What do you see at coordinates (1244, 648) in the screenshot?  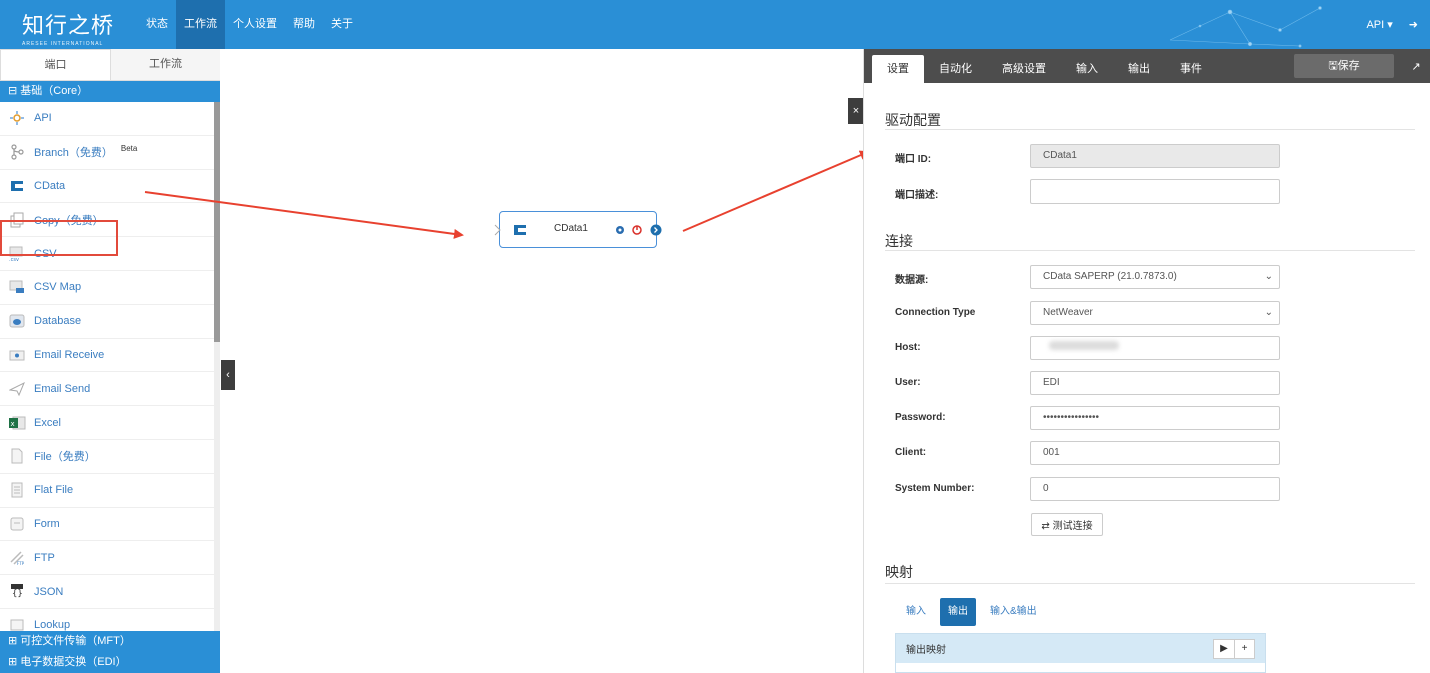 I see `add-icon: +` at bounding box center [1244, 648].